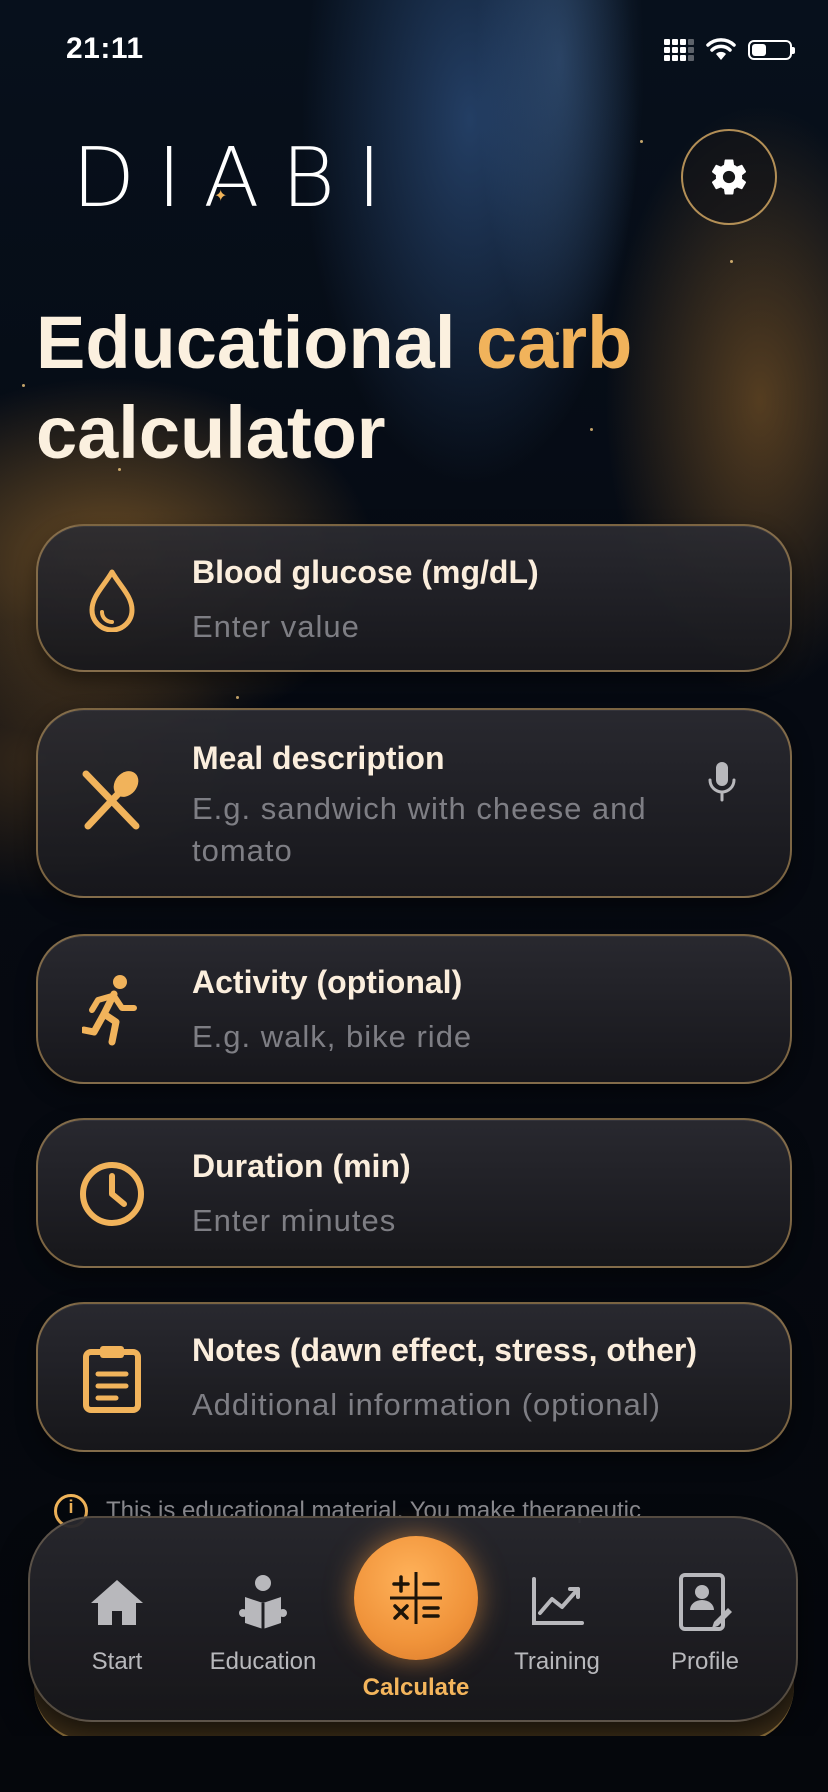  I want to click on nav-profile-label: Profile, so click(705, 1661).